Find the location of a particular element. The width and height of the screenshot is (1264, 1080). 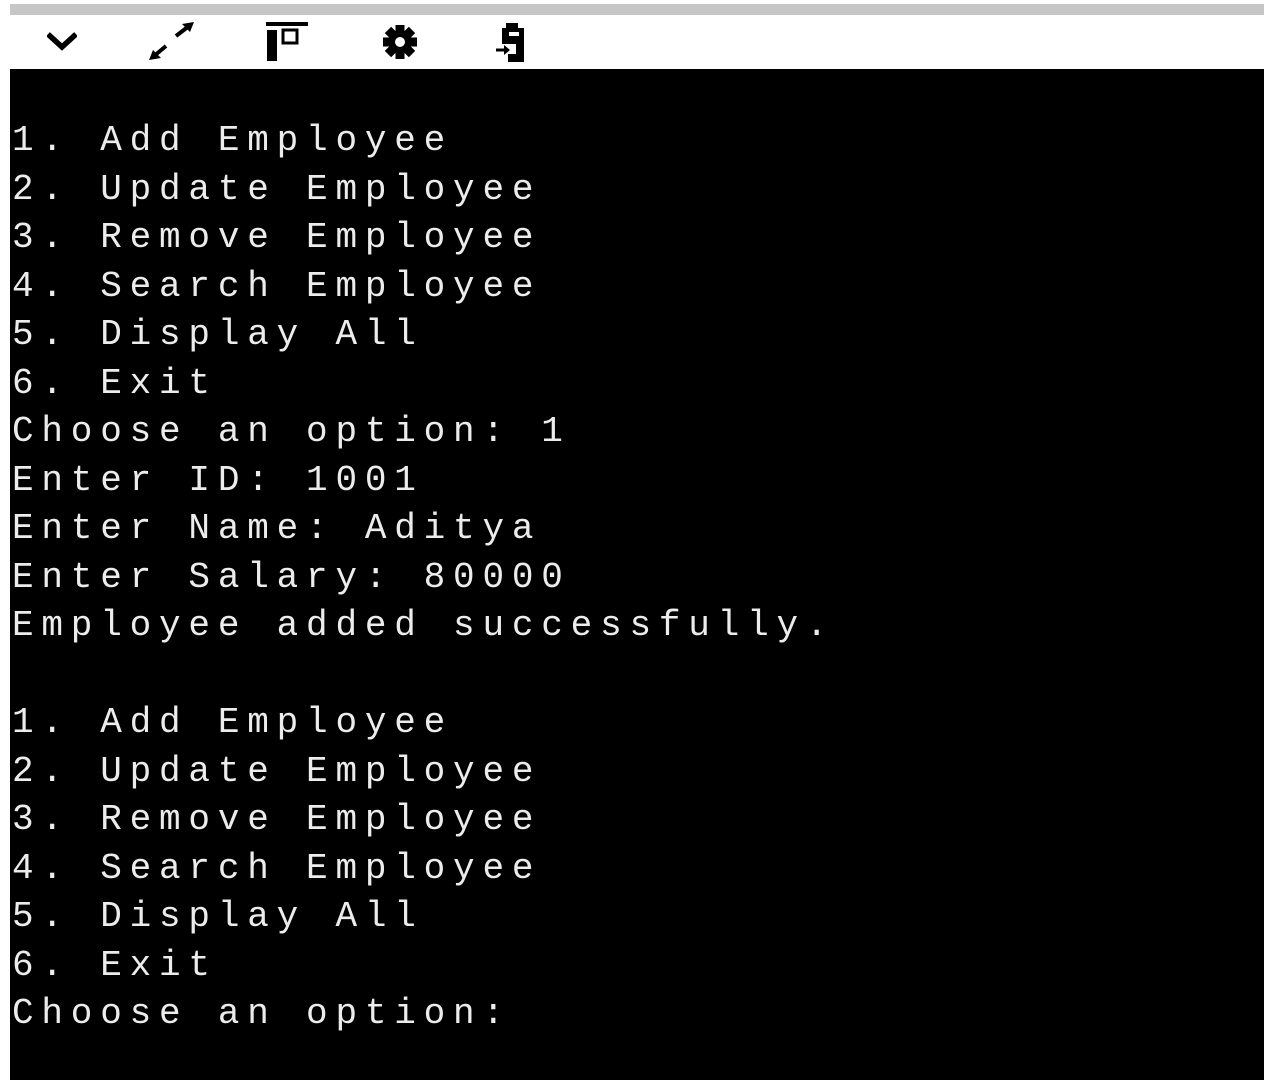

chevron-down-icon is located at coordinates (62, 42).